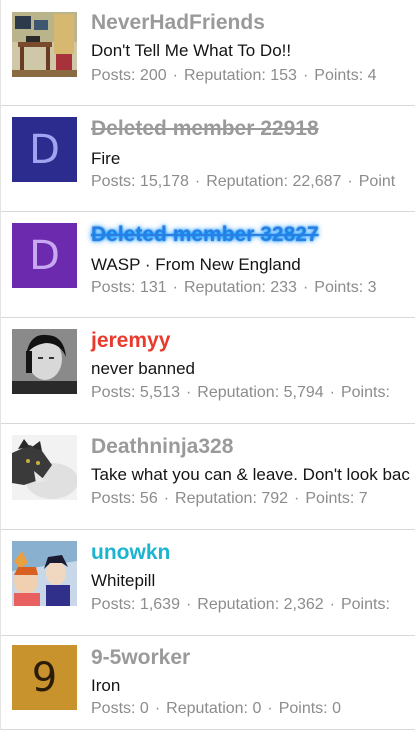 The width and height of the screenshot is (415, 730). I want to click on user-title: WASP · From New England, so click(196, 264).